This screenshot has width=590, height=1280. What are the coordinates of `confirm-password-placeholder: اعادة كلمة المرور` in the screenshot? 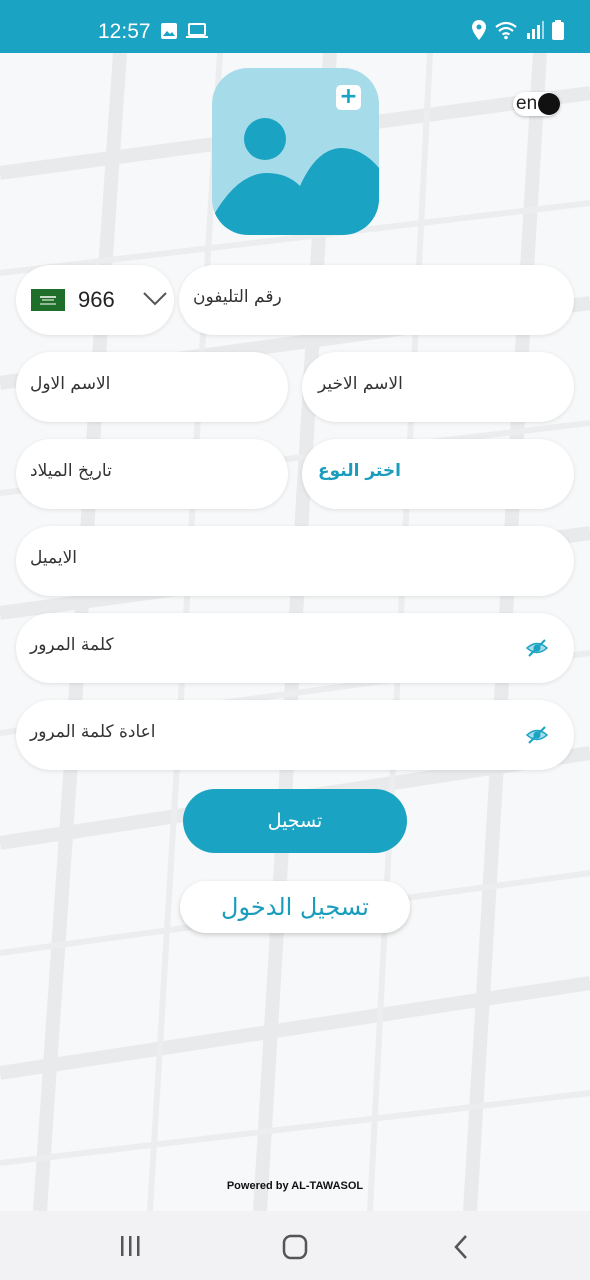 It's located at (93, 732).